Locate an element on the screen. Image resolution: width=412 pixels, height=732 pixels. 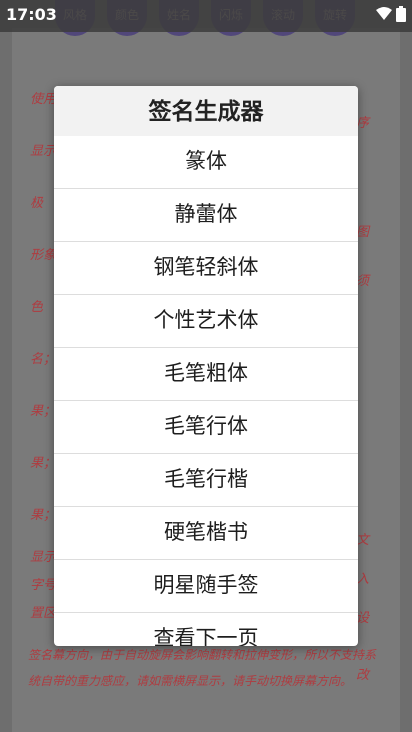
menu-item-hard-pen-regular: 硬笔楷书 is located at coordinates (206, 533).